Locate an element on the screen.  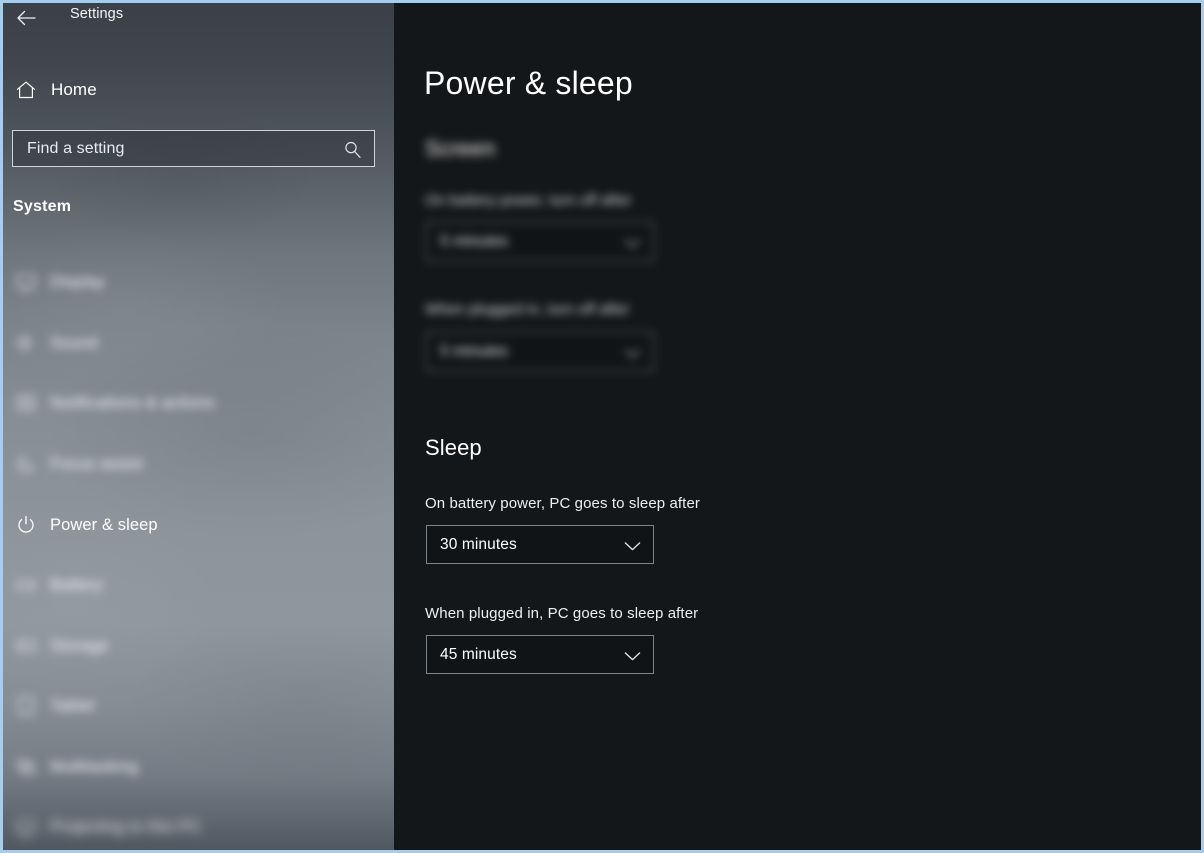
sleep-battery-dropdown-value: 30 minutes is located at coordinates (478, 544).